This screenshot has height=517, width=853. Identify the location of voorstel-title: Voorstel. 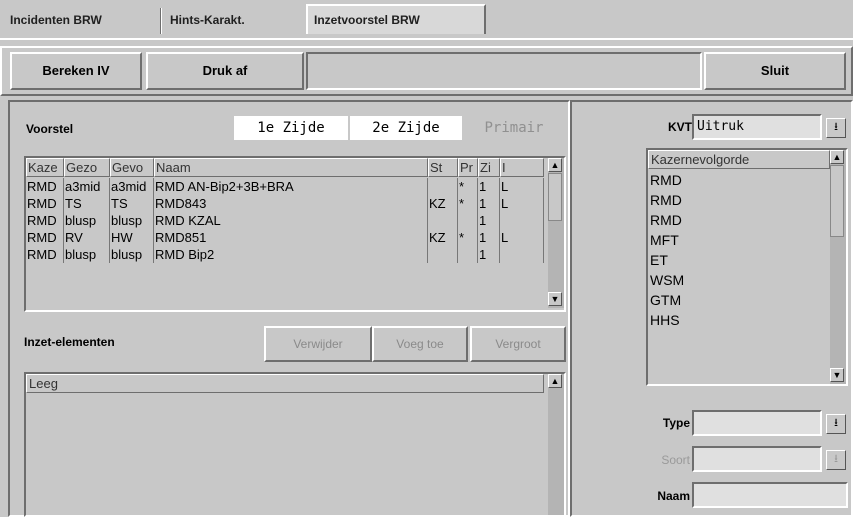
(50, 129).